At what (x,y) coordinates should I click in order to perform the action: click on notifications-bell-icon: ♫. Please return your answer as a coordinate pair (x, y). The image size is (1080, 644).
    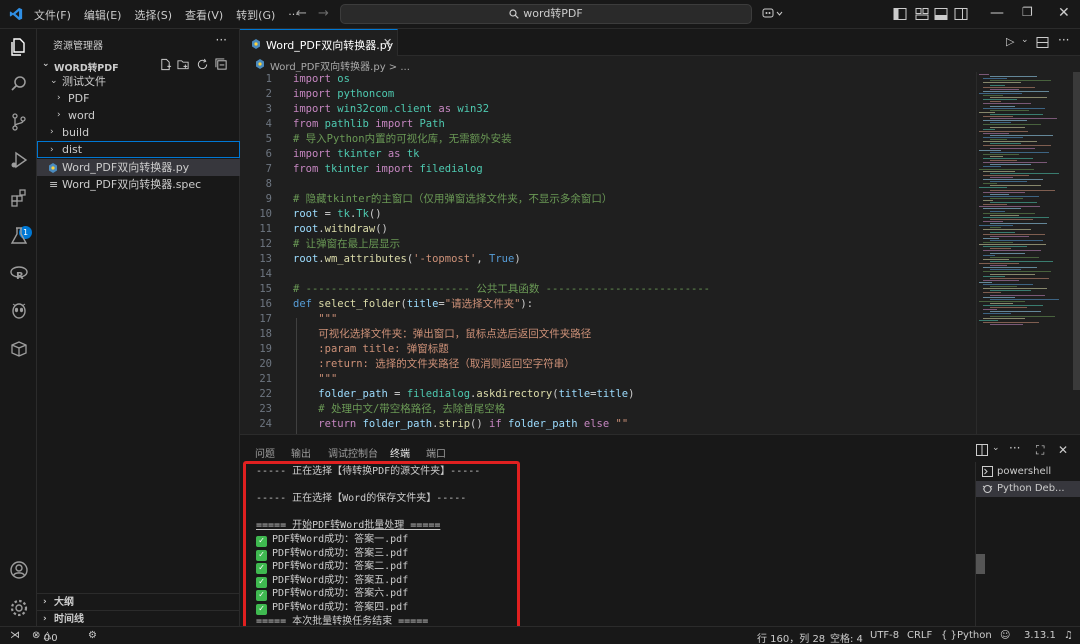
    Looking at the image, I should click on (1068, 635).